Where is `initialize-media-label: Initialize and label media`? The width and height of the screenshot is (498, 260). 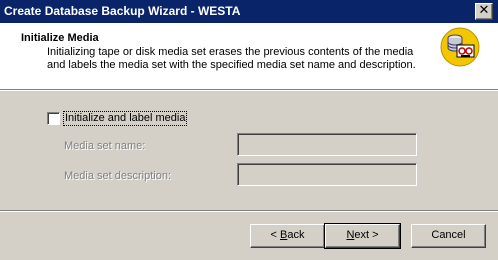
initialize-media-label: Initialize and label media is located at coordinates (125, 118).